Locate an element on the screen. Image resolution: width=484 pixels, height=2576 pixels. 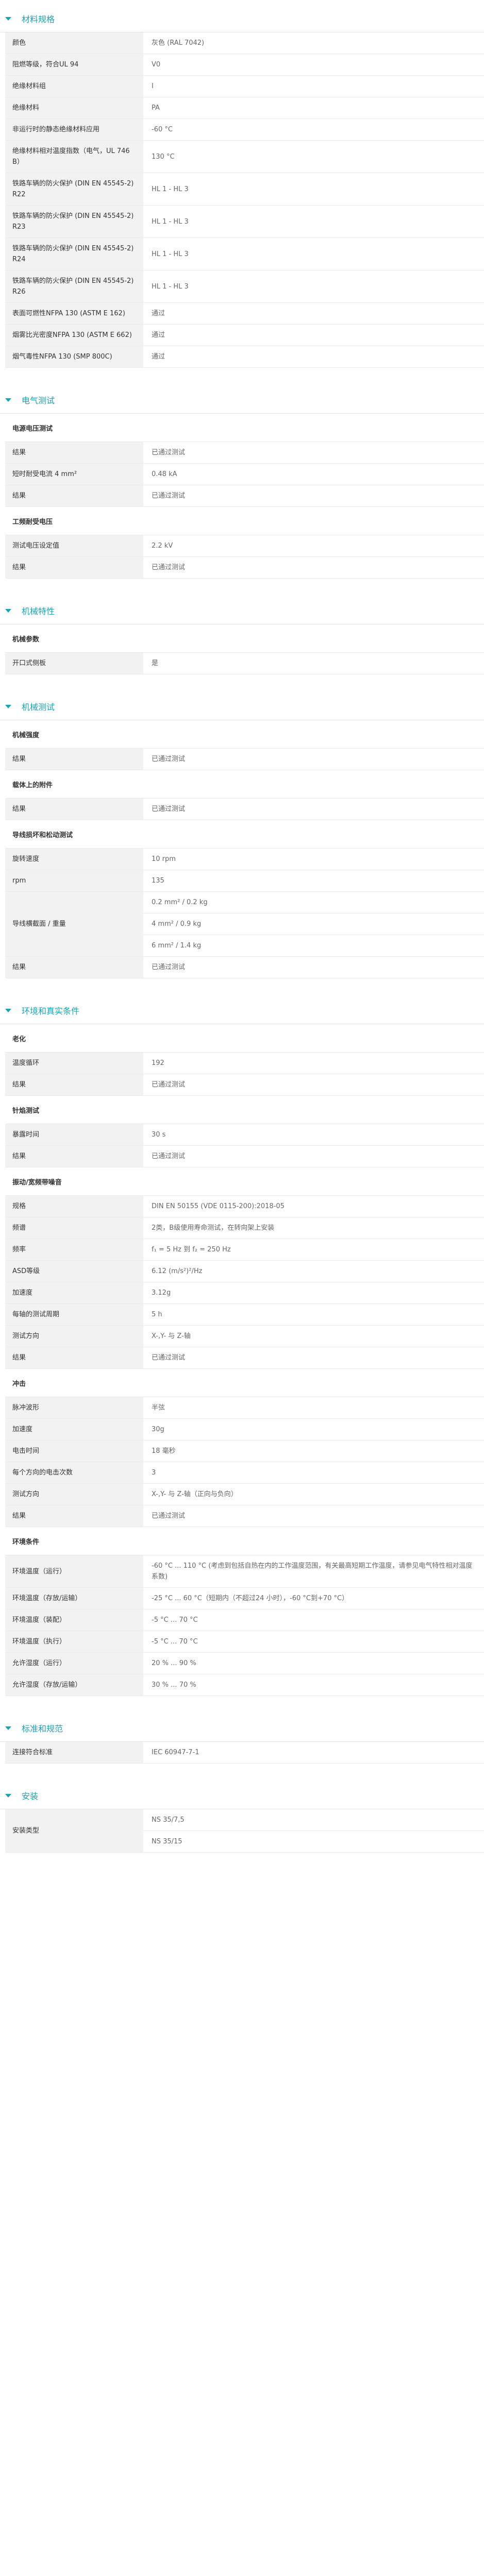
section-header: 机械测试 is located at coordinates (242, 706).